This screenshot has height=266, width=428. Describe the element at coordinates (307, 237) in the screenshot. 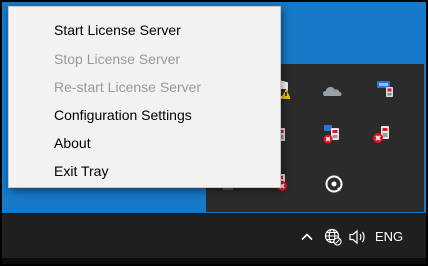

I see `chevron-up-icon` at that location.